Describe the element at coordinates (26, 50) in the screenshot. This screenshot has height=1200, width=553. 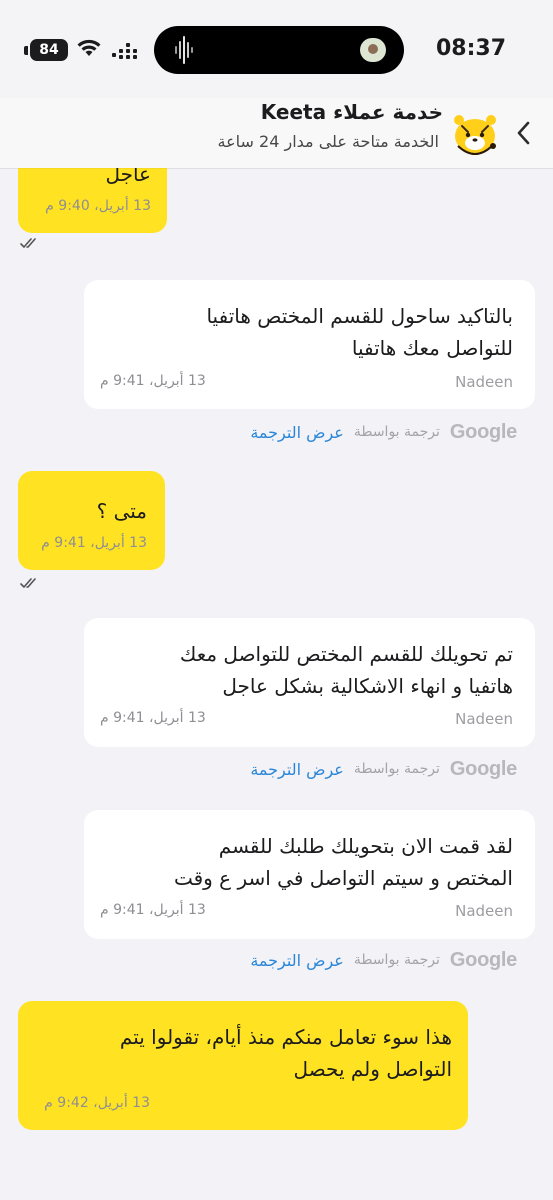
I see `battery-tip` at that location.